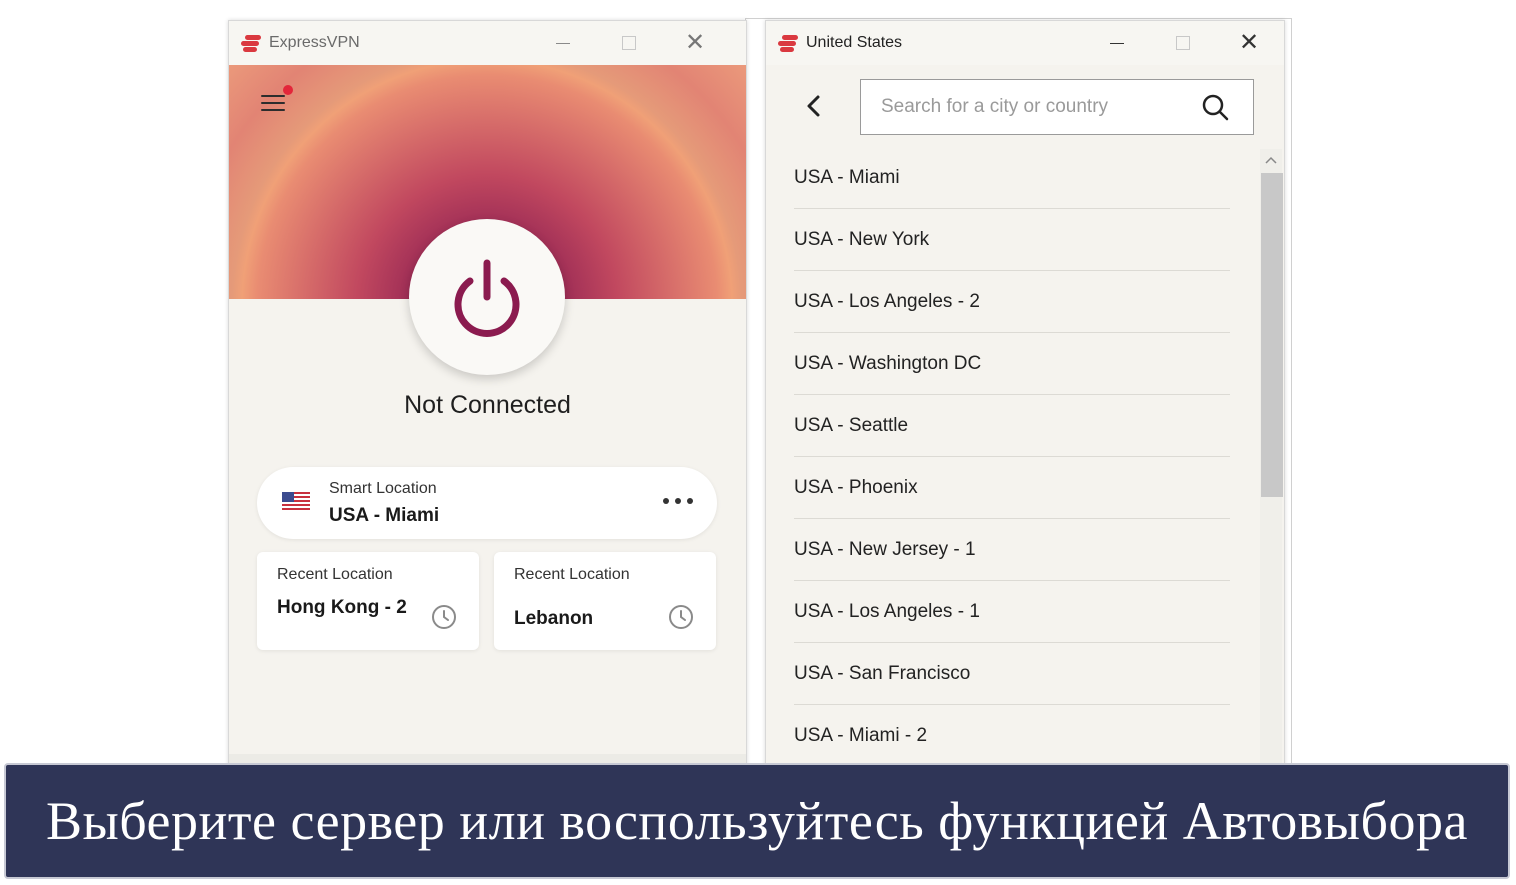 The image size is (1516, 885). Describe the element at coordinates (678, 501) in the screenshot. I see `more-options-button` at that location.